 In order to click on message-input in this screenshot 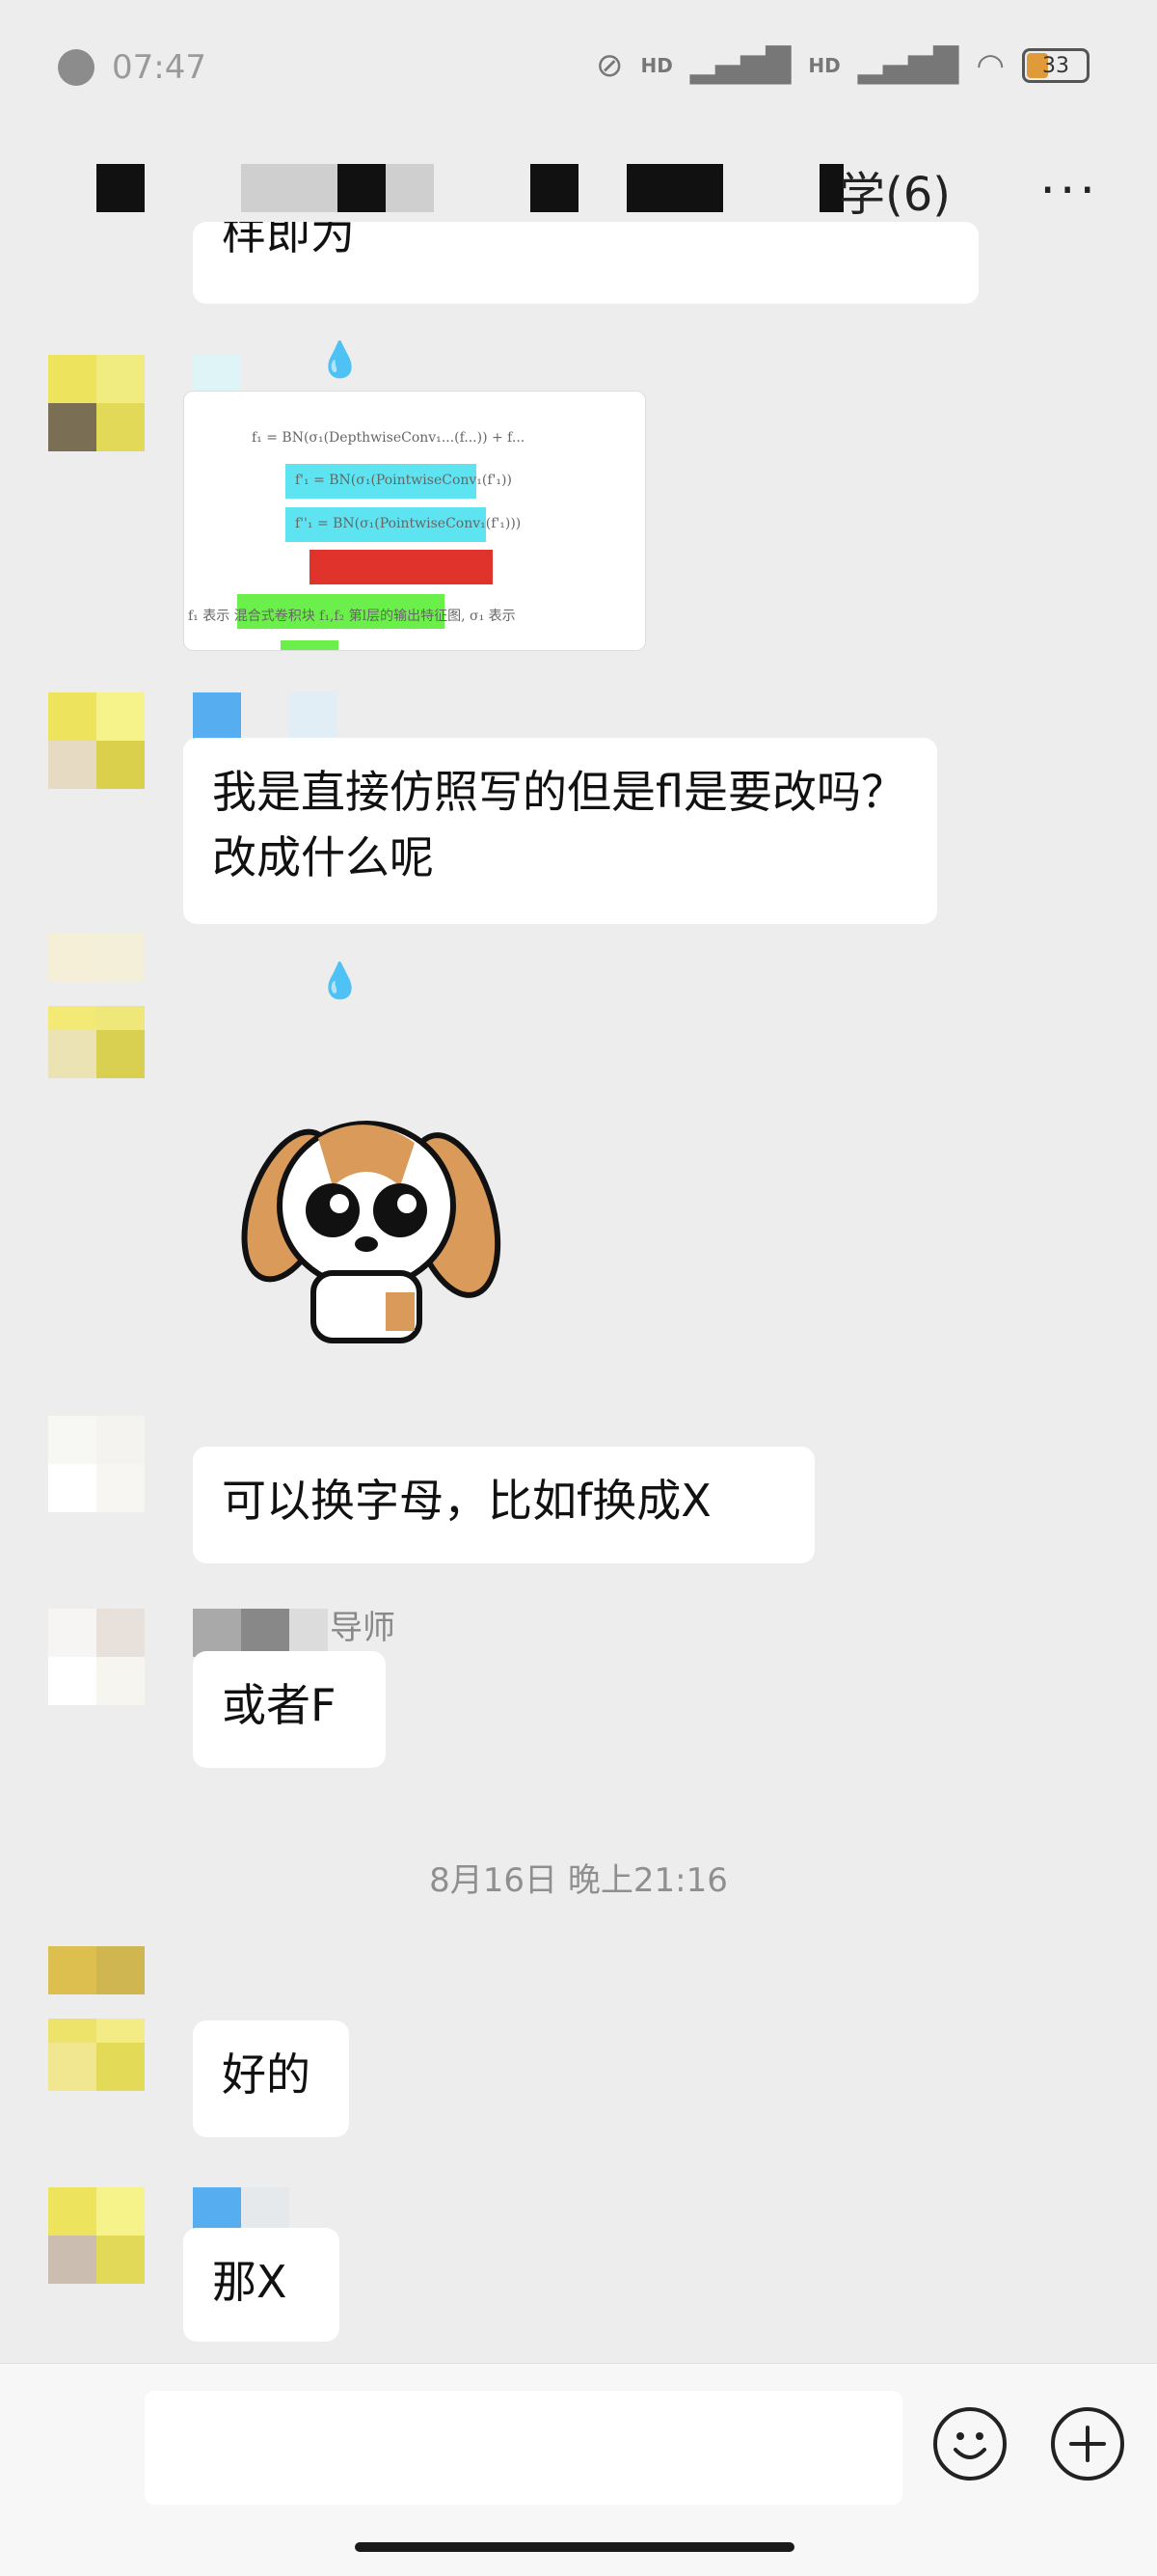, I will do `click(523, 2448)`.